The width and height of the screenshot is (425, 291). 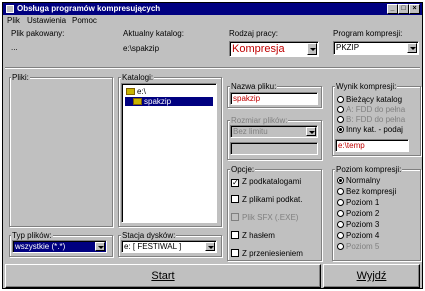 What do you see at coordinates (253, 33) in the screenshot?
I see `rodzaj-pracy-label: Rodzaj pracy:` at bounding box center [253, 33].